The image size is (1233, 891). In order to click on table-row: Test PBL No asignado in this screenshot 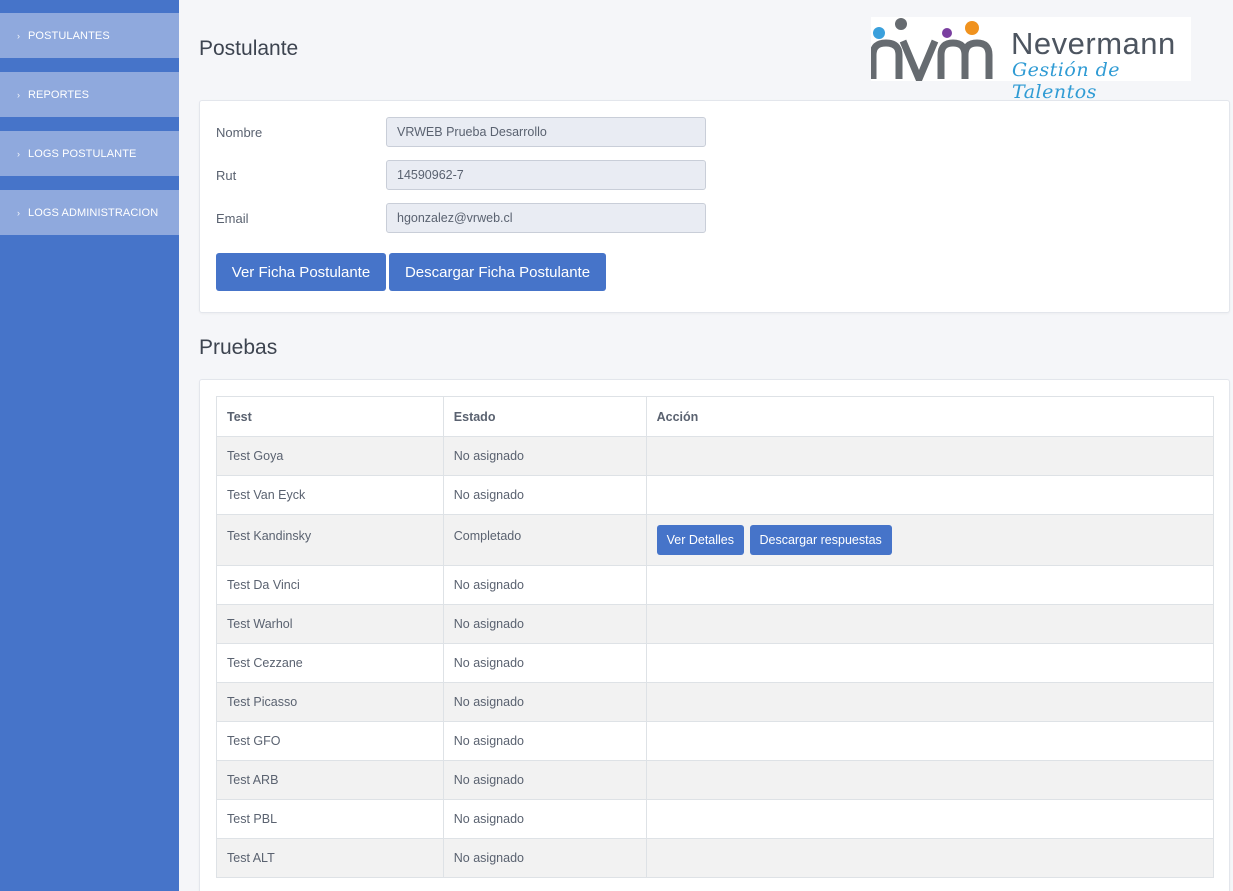, I will do `click(715, 819)`.